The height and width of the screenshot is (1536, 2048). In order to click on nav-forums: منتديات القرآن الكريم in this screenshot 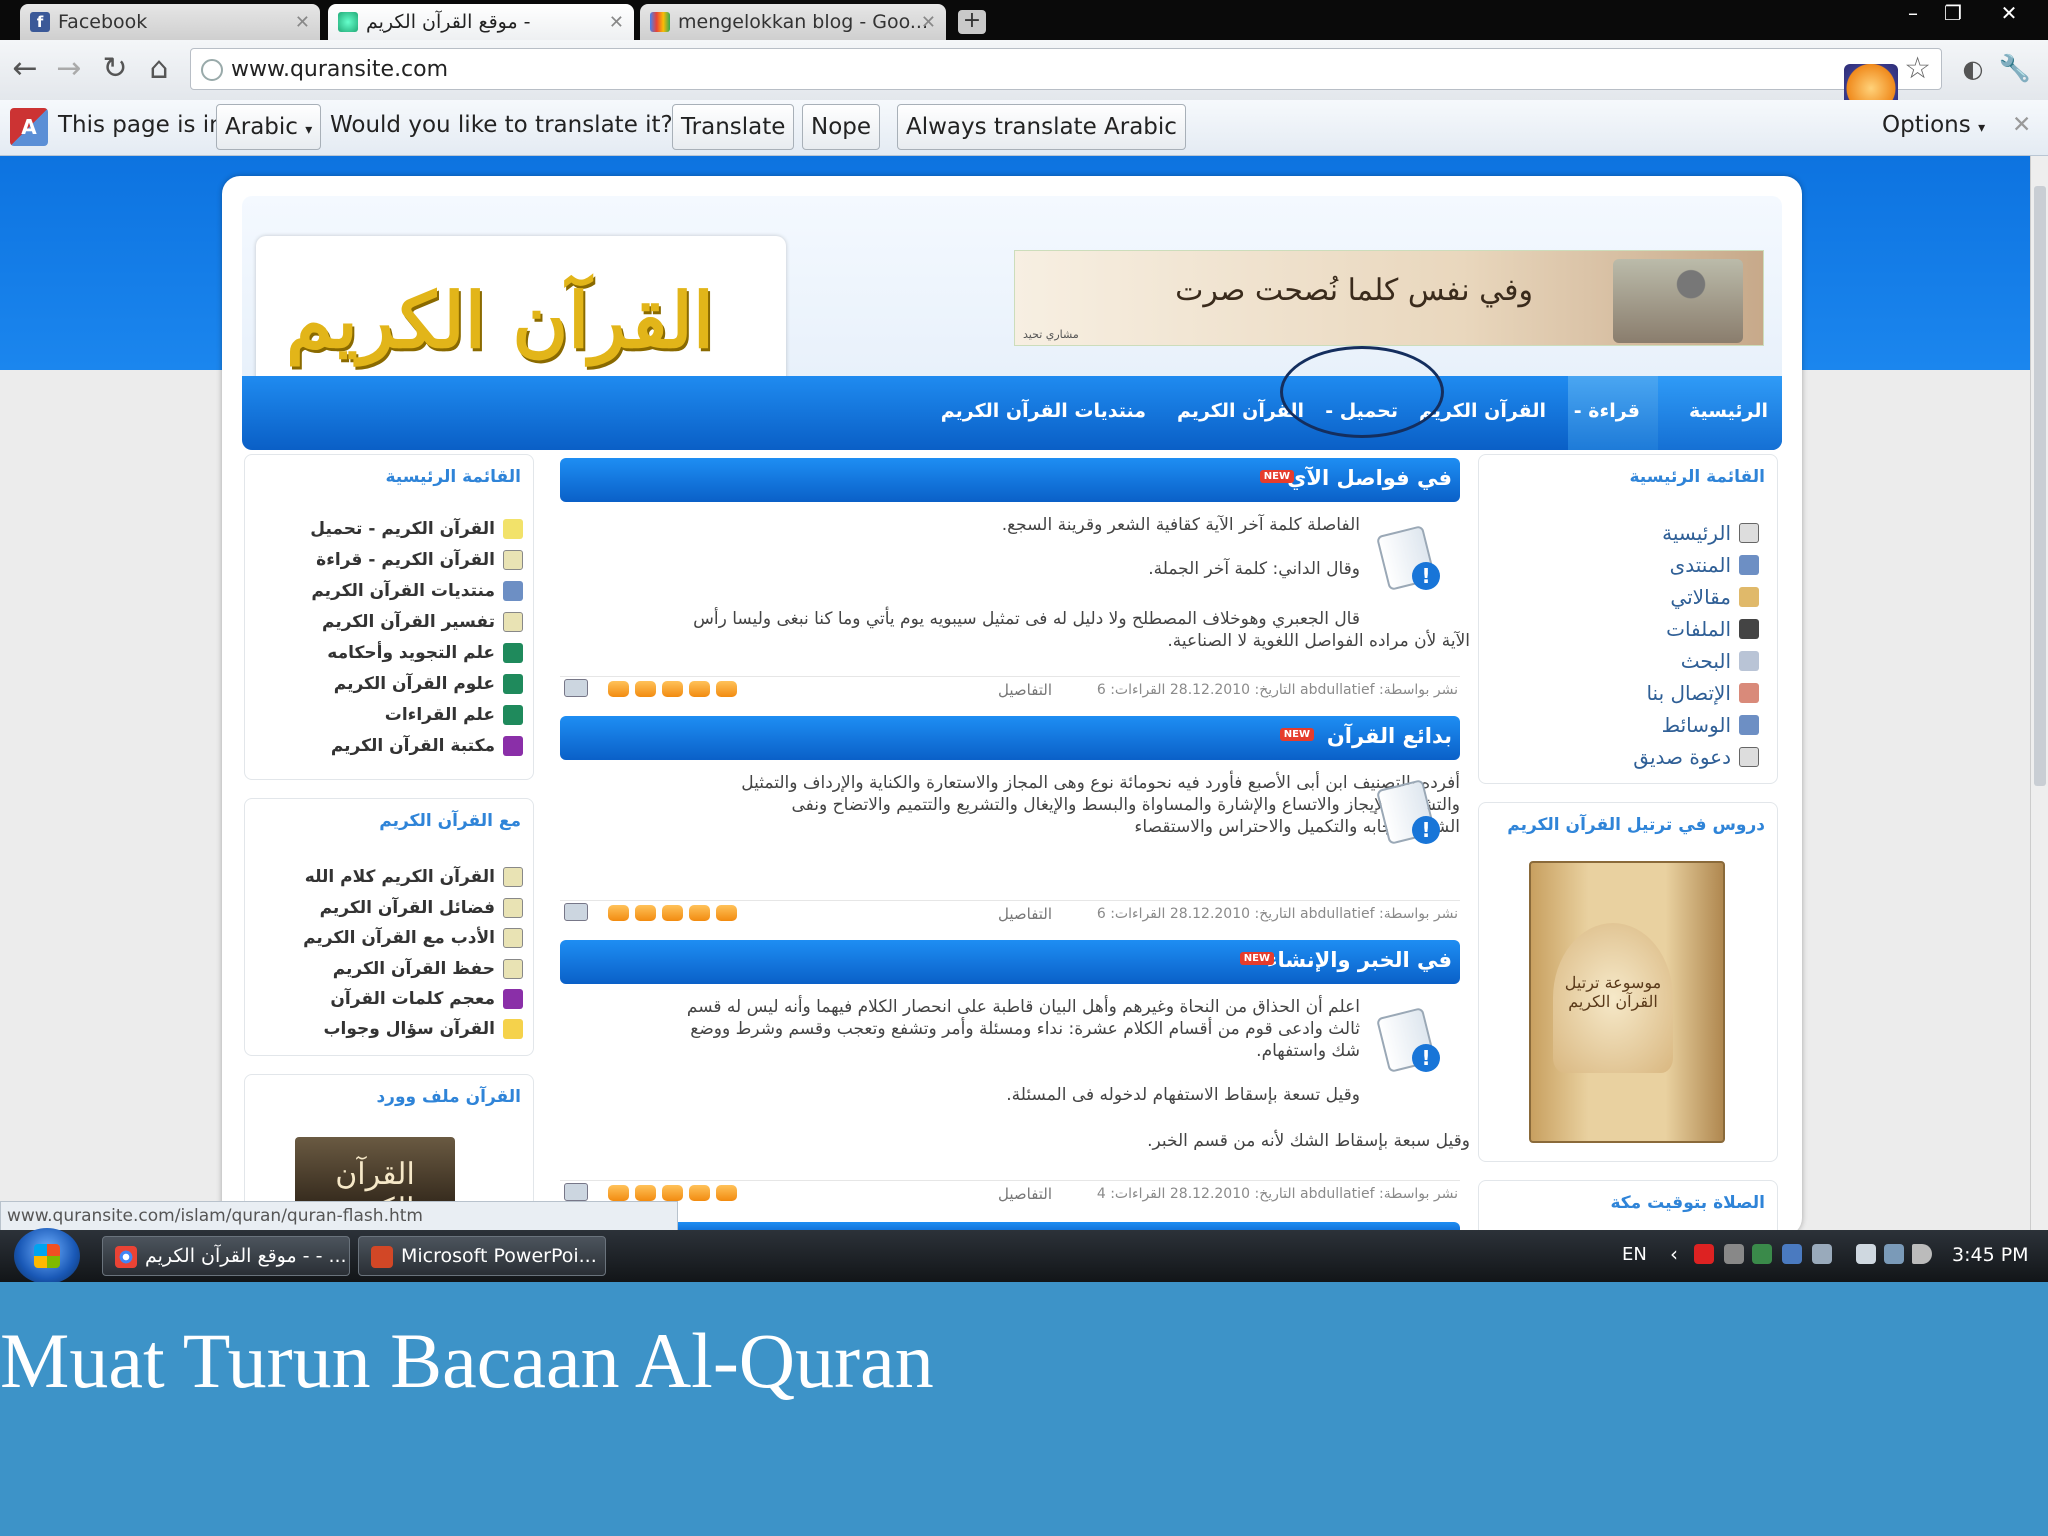, I will do `click(1043, 411)`.